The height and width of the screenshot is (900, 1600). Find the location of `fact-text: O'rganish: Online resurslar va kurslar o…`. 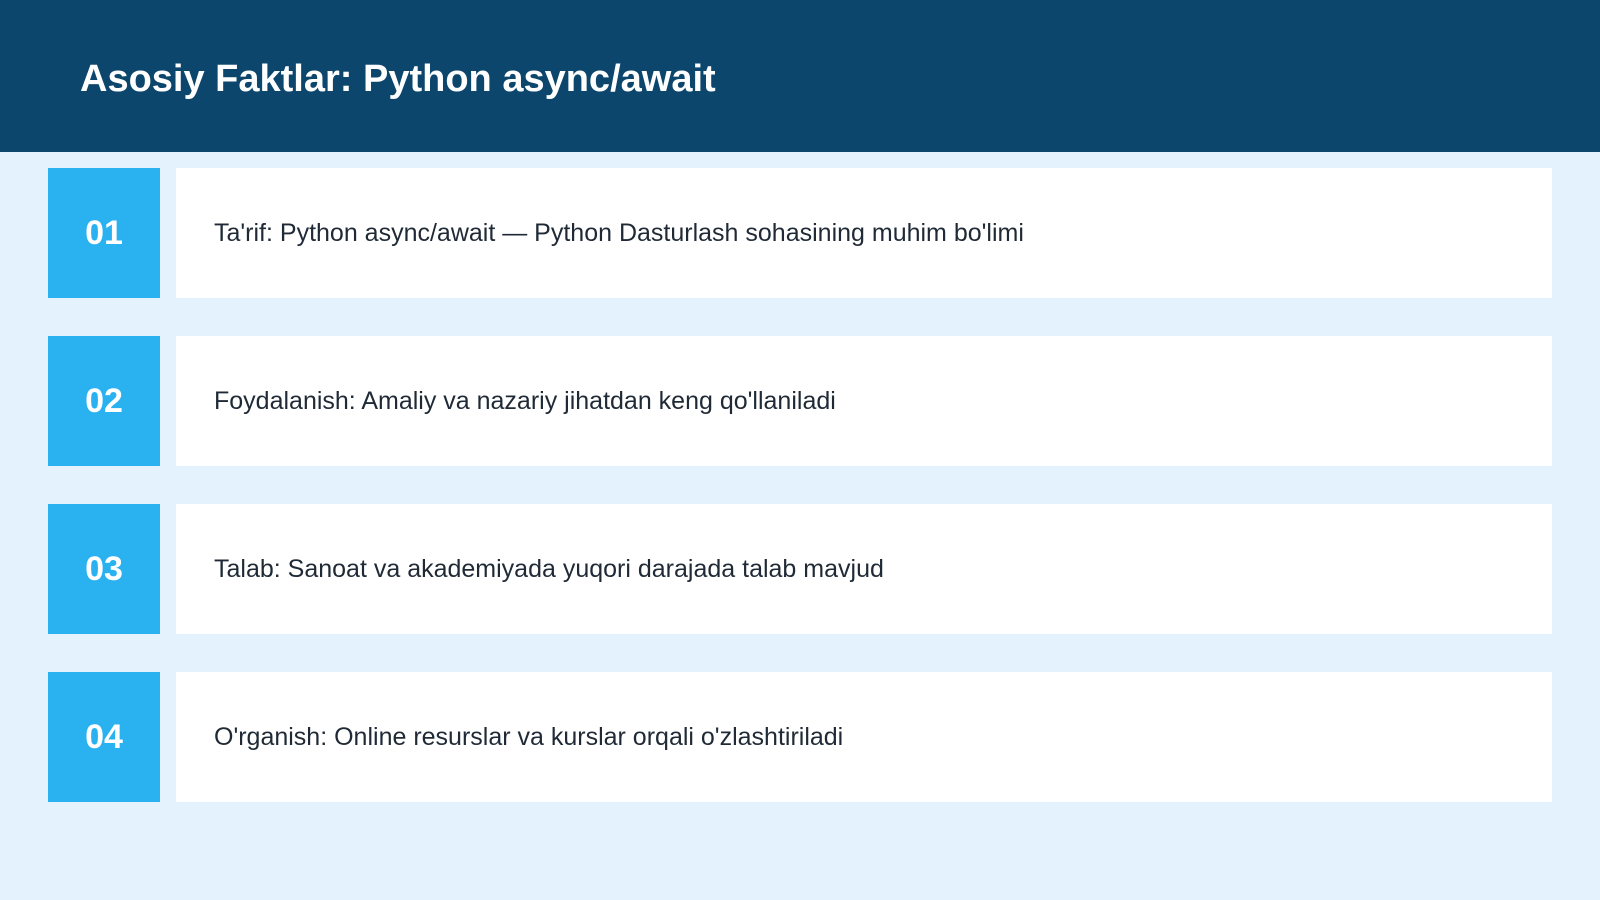

fact-text: O'rganish: Online resurslar va kurslar o… is located at coordinates (529, 736).